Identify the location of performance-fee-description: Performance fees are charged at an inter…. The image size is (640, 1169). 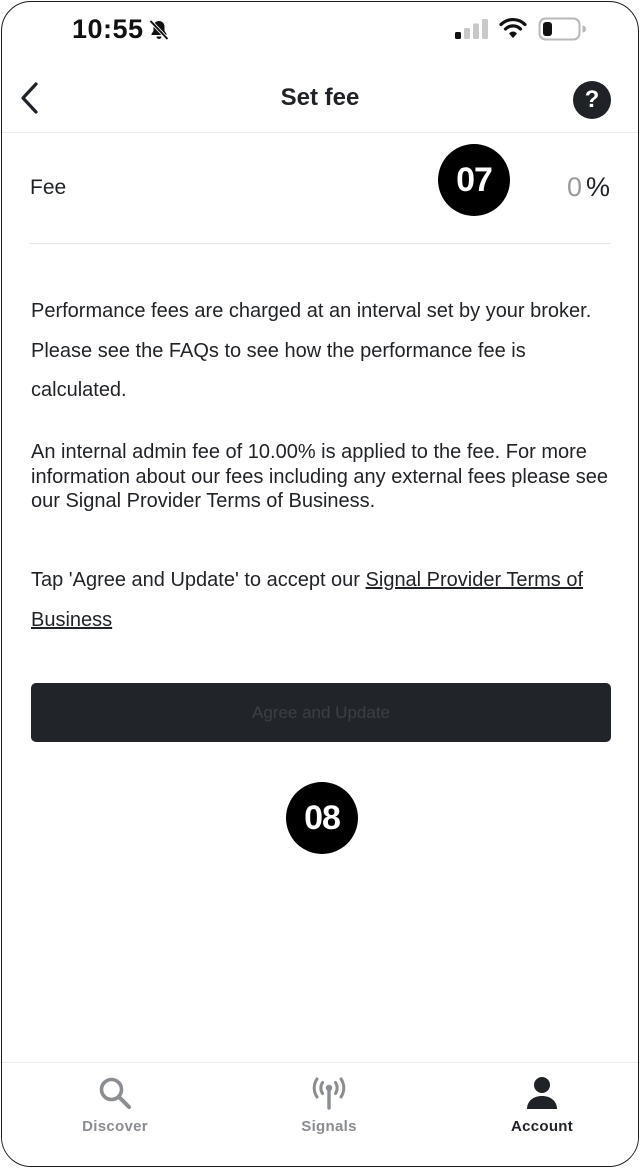
(311, 350).